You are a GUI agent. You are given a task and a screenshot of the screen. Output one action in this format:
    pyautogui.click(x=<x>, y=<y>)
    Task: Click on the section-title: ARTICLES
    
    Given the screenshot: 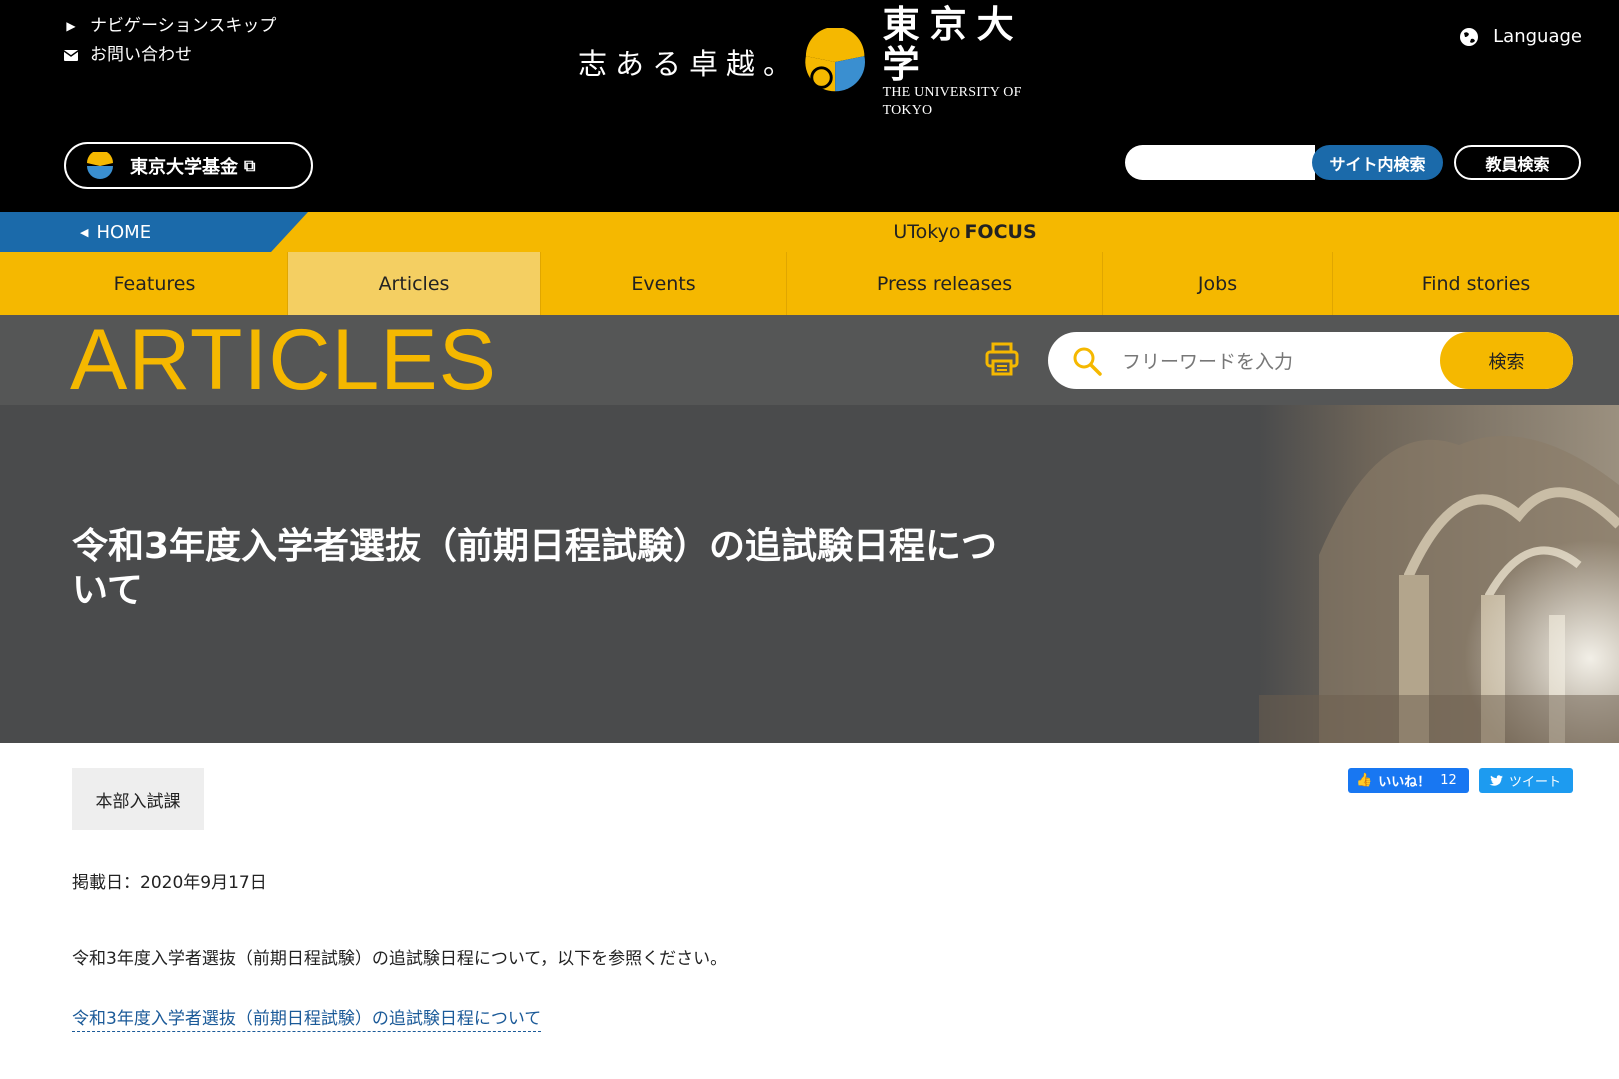 What is the action you would take?
    pyautogui.click(x=283, y=360)
    